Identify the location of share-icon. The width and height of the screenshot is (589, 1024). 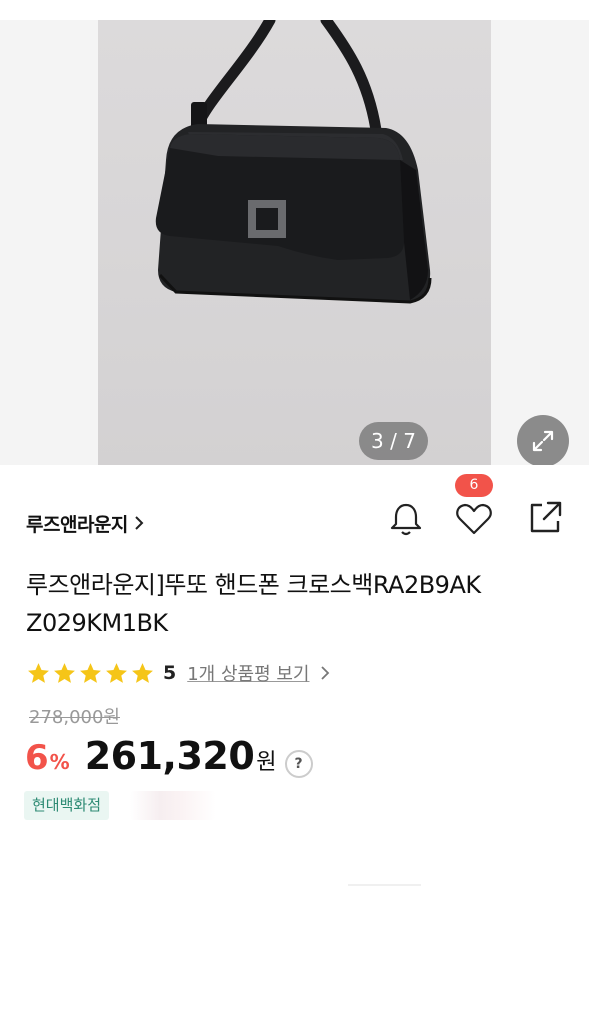
(546, 517).